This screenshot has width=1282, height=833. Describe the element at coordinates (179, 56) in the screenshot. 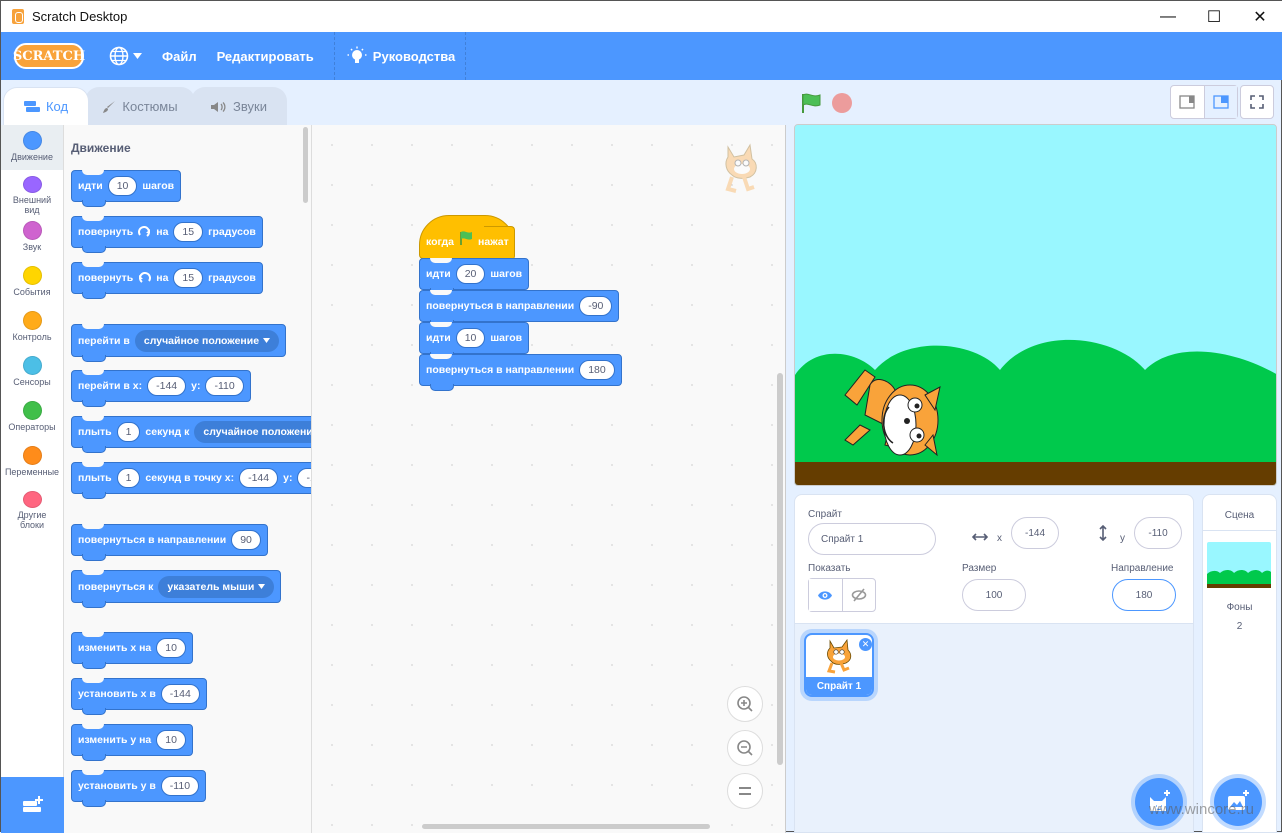

I see `file-menu: Файл` at that location.